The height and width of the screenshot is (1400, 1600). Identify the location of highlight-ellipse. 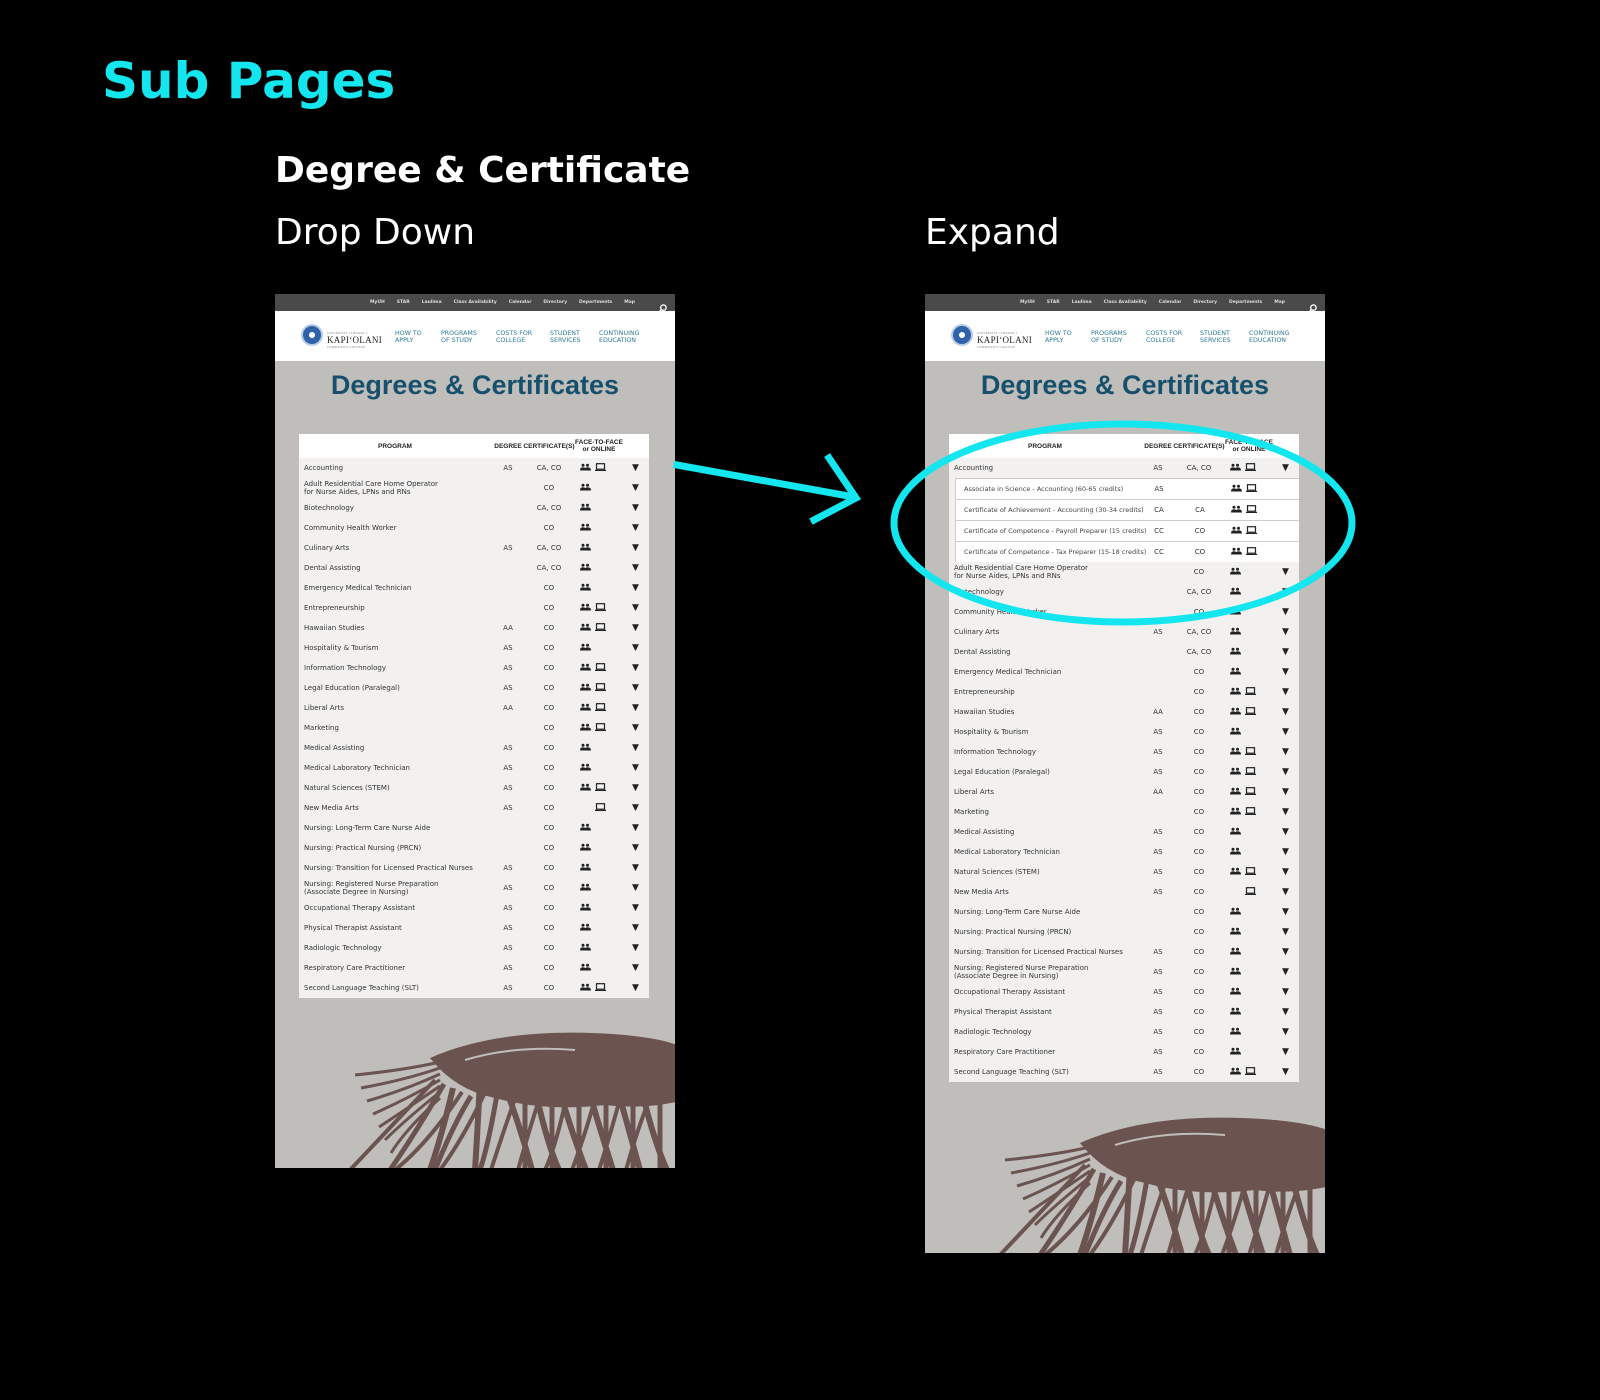
(1123, 523).